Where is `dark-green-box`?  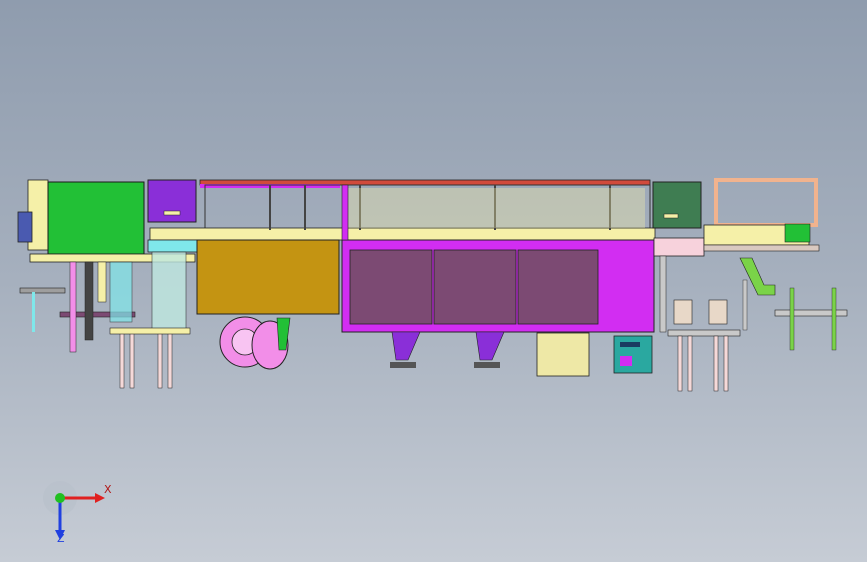
dark-green-box is located at coordinates (677, 205).